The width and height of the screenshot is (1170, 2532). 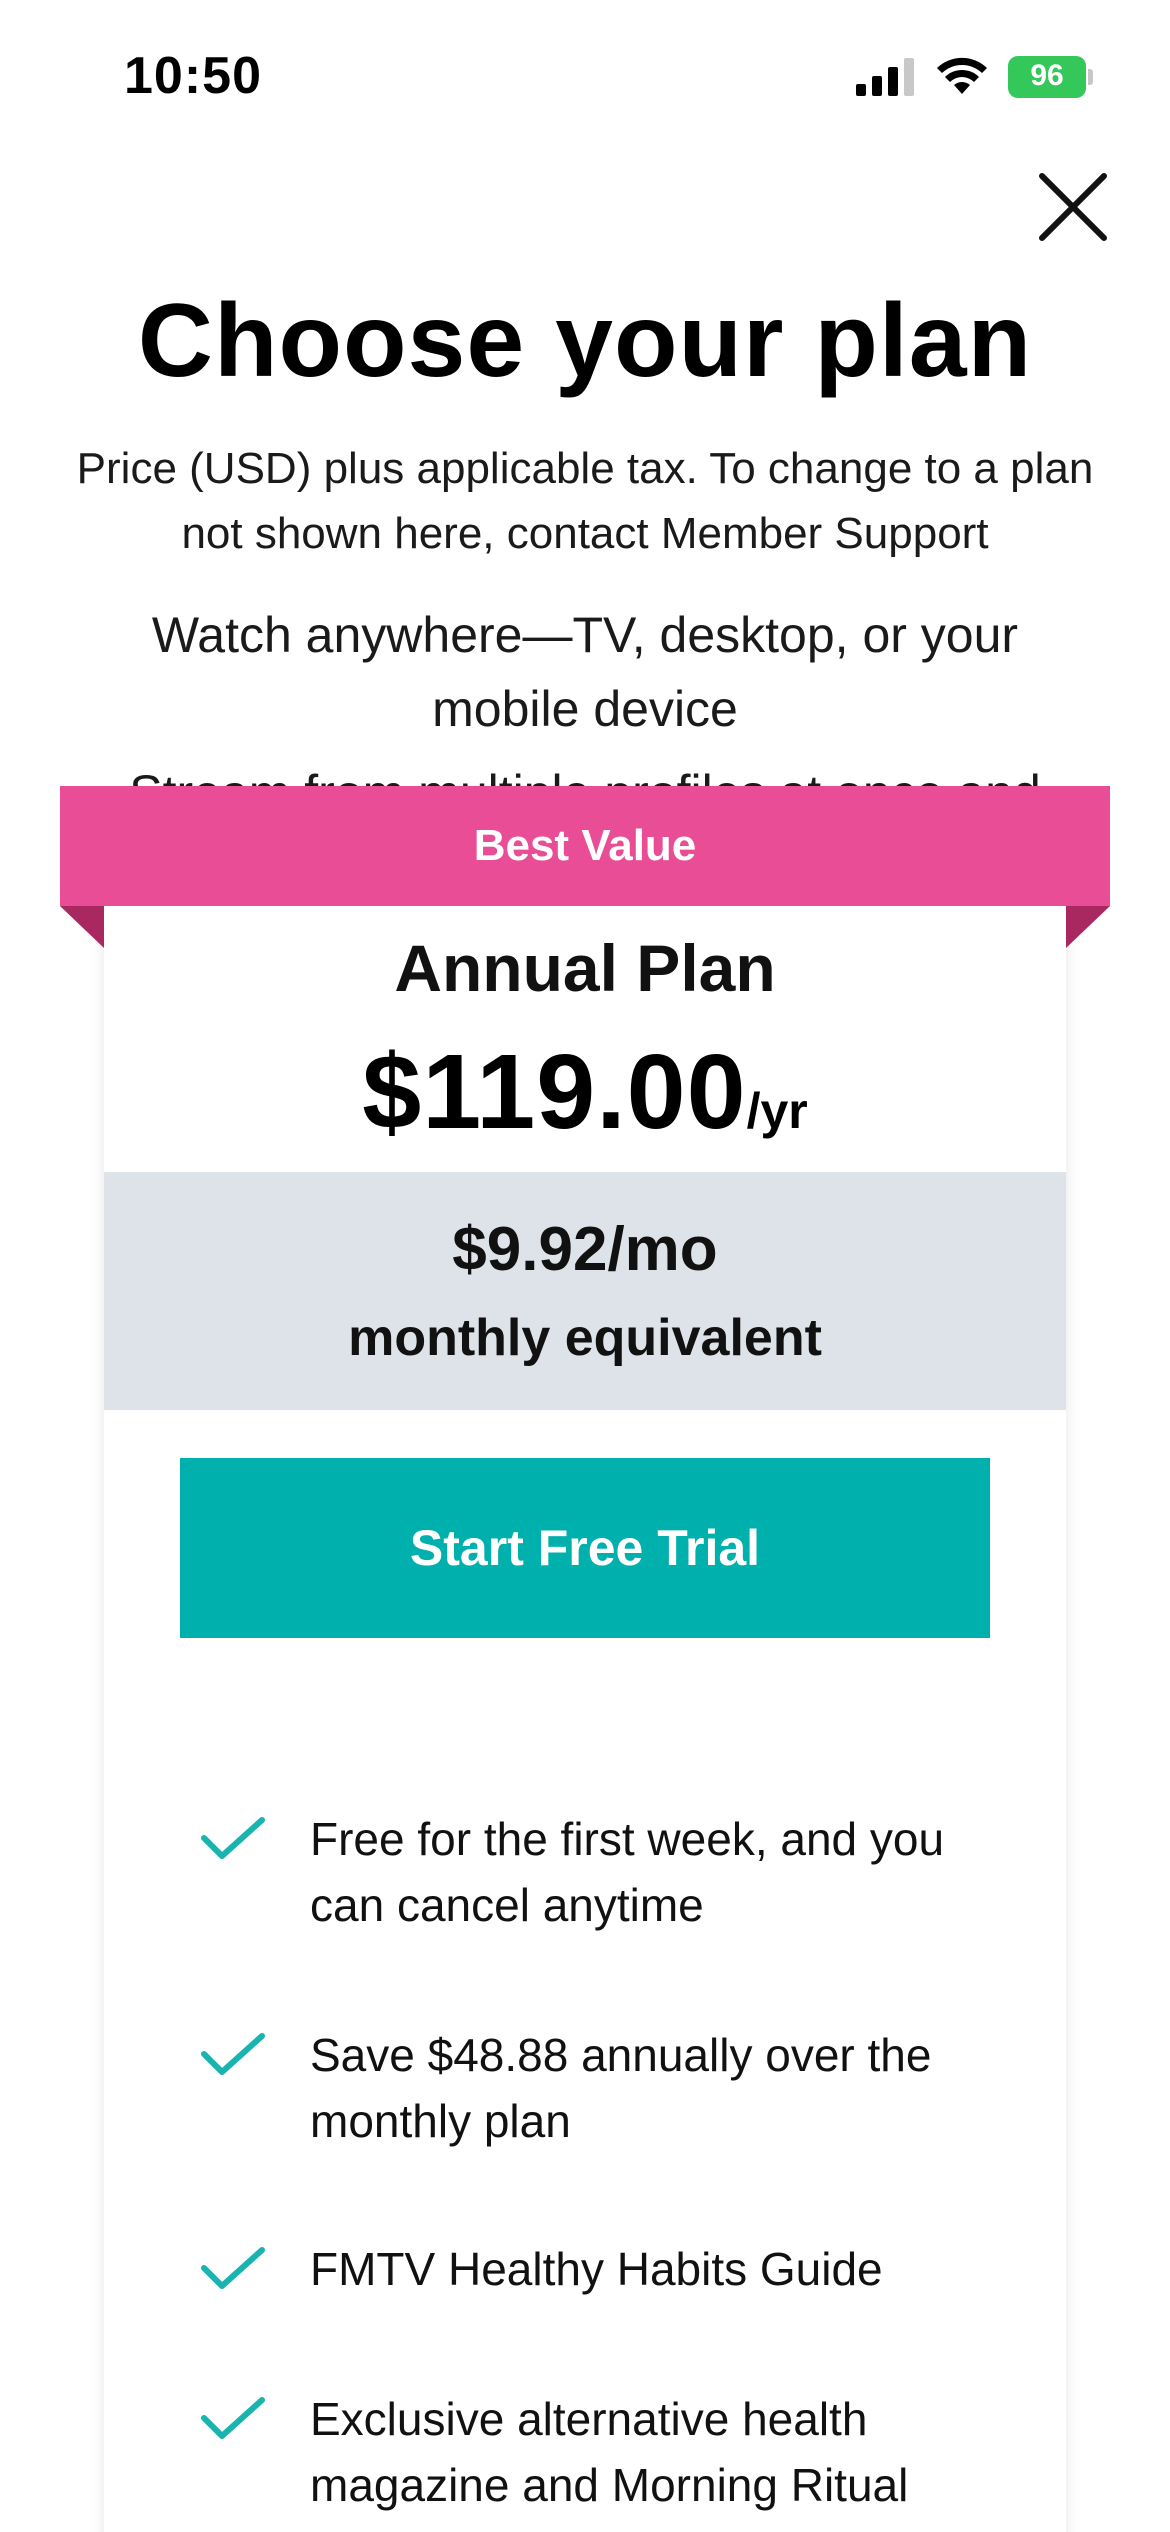 I want to click on monthly-price: $9.92/mo, so click(x=585, y=1249).